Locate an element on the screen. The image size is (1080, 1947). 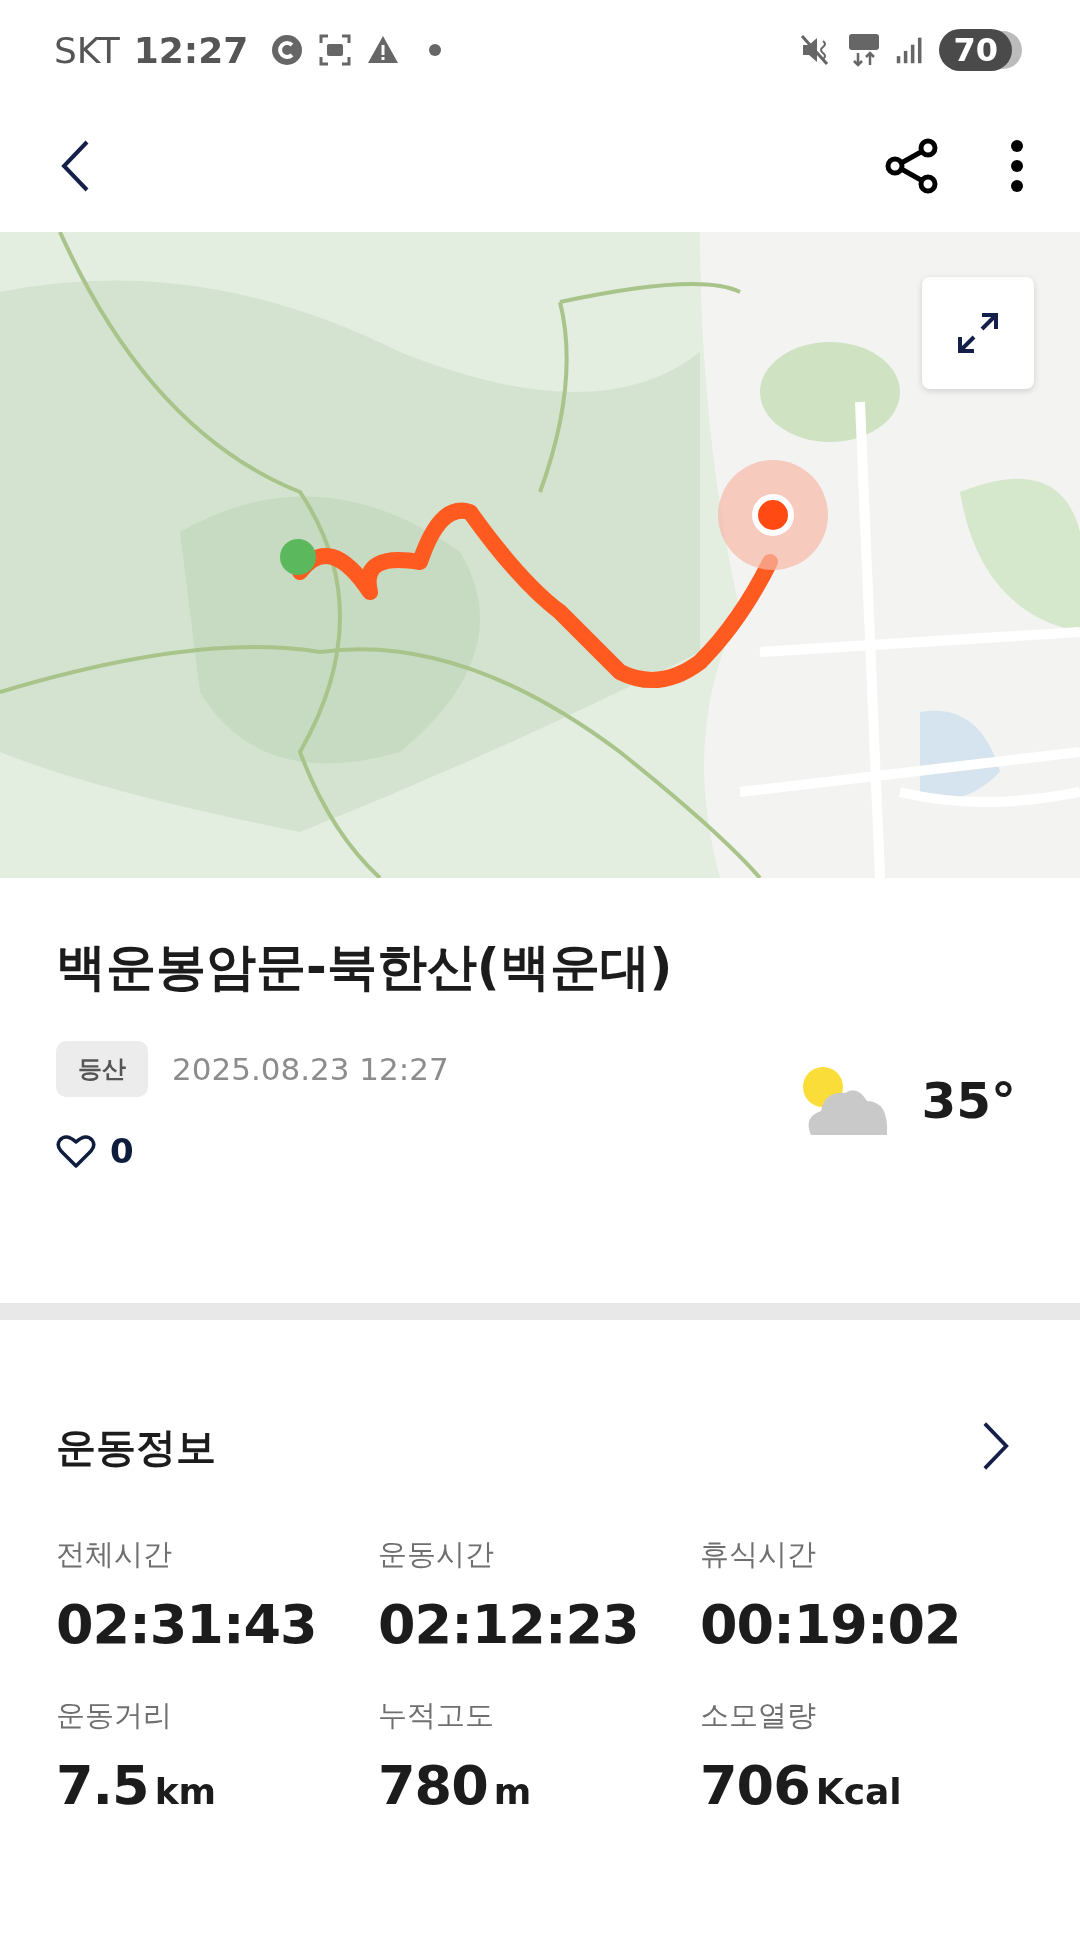
badge-icon is located at coordinates (287, 50).